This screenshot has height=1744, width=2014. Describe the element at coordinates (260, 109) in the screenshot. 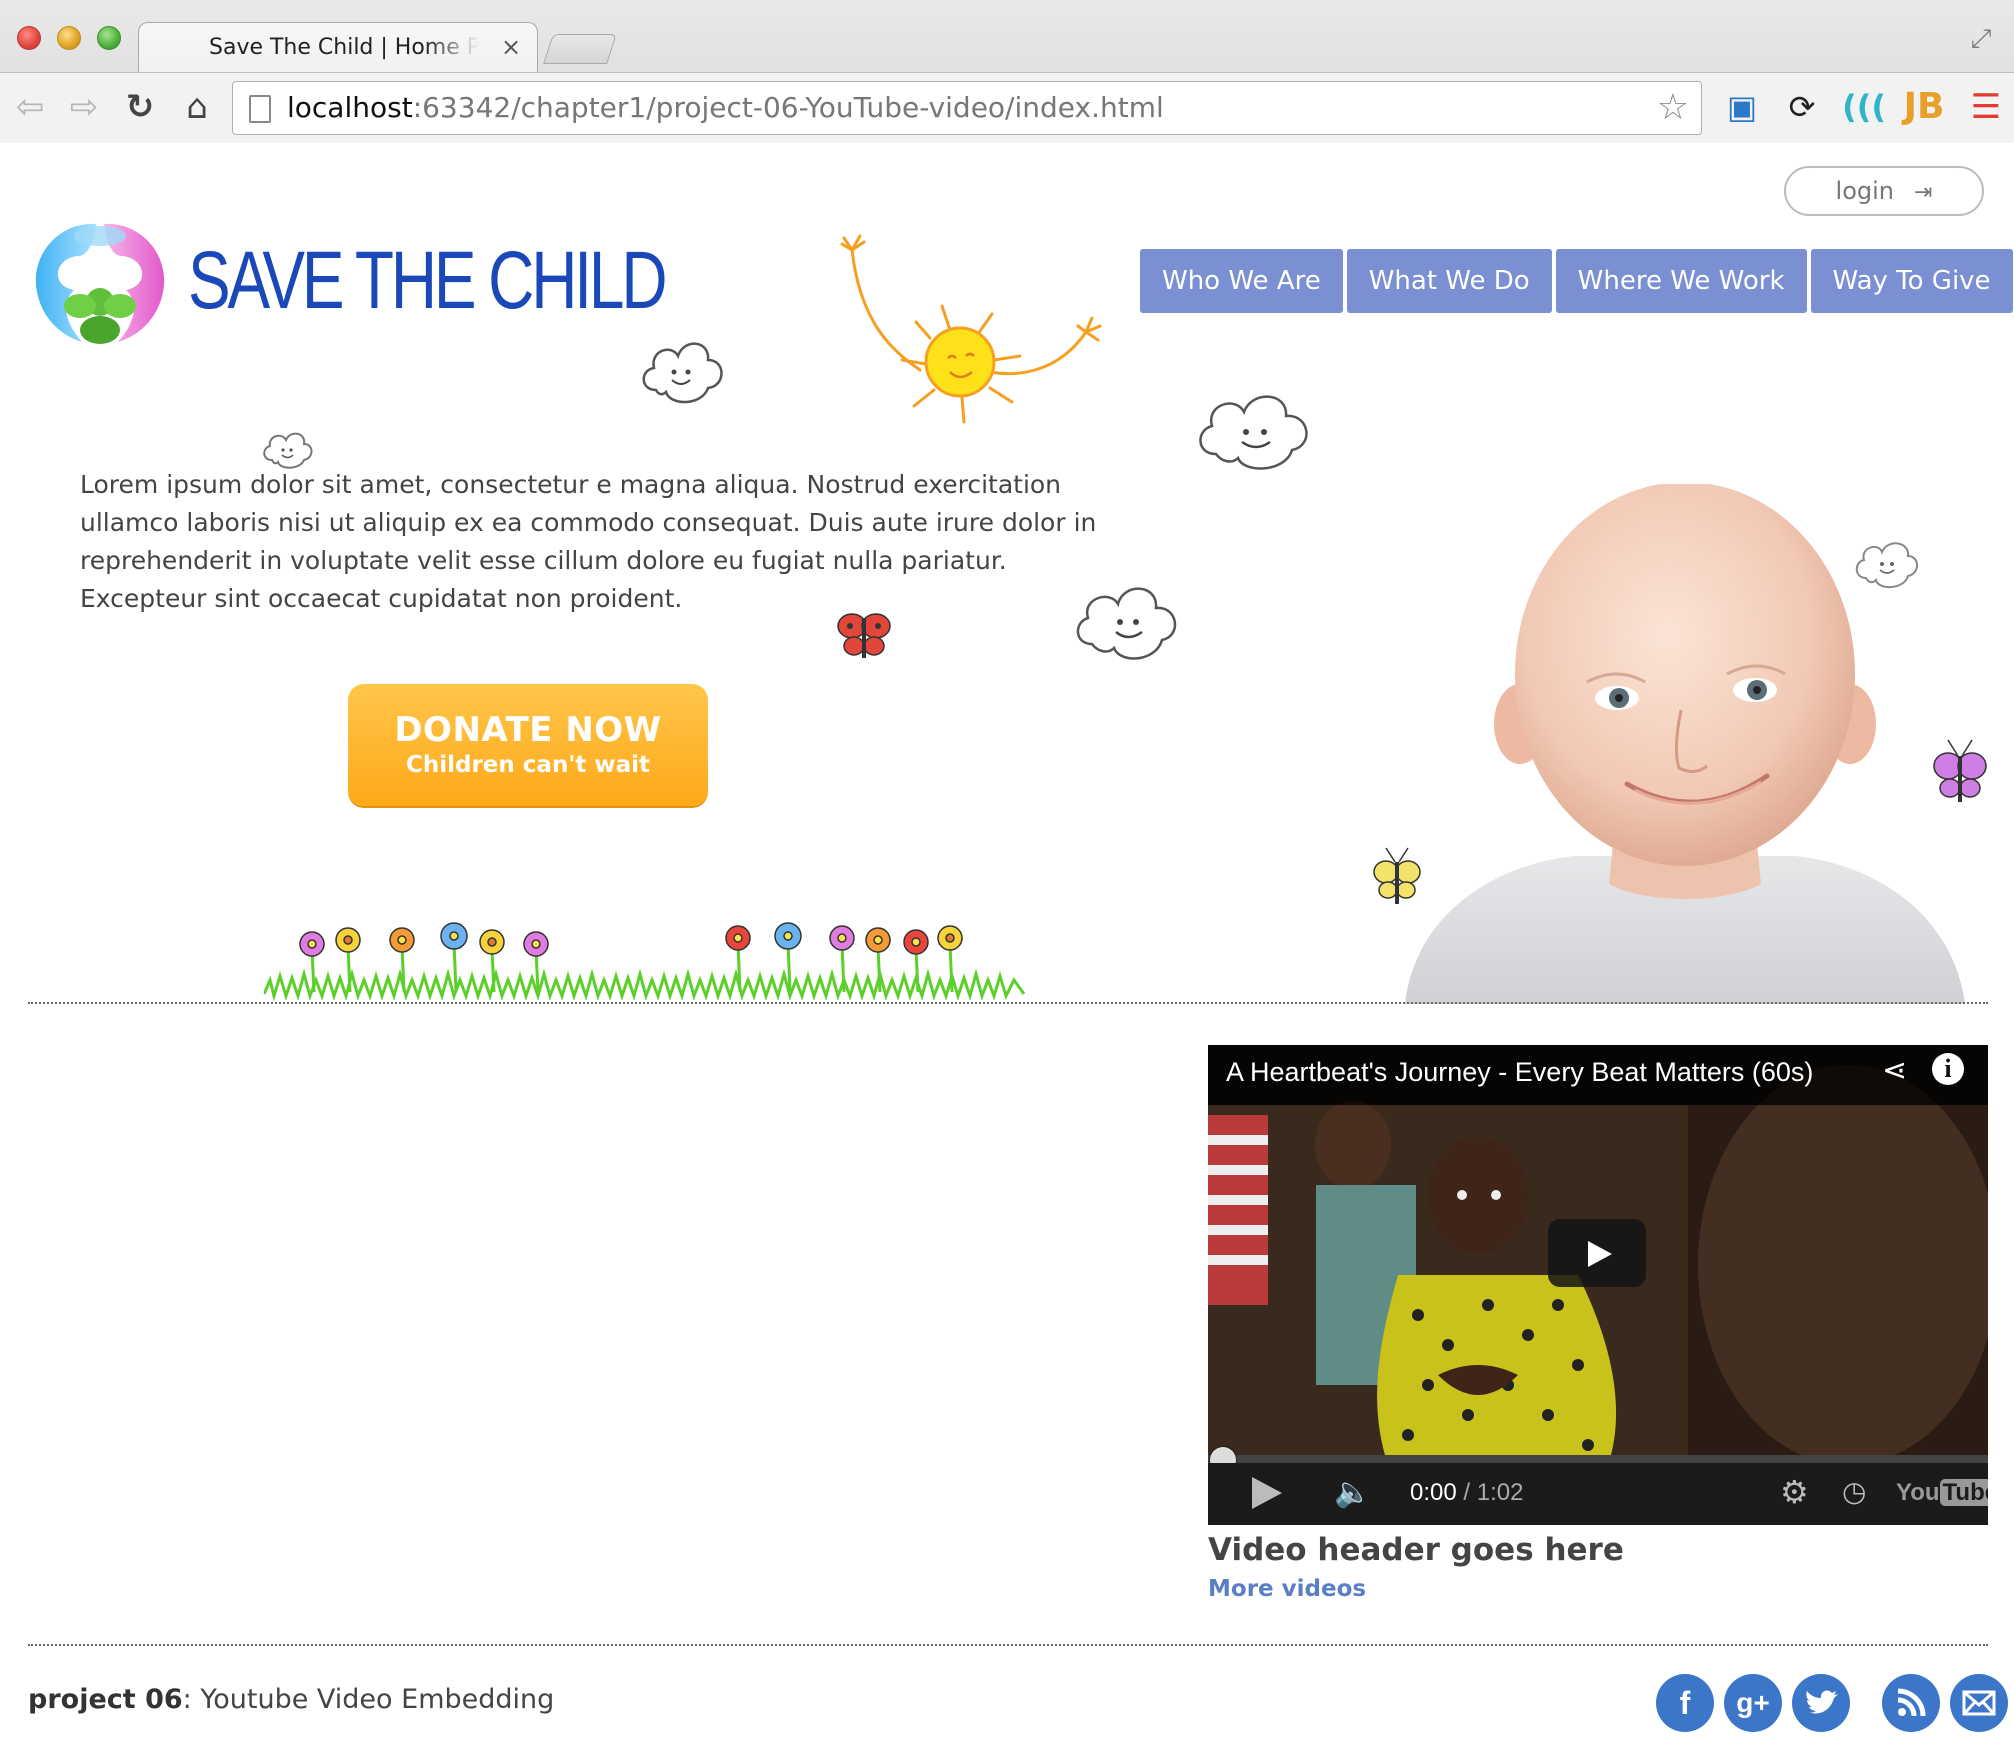

I see `page-icon` at that location.